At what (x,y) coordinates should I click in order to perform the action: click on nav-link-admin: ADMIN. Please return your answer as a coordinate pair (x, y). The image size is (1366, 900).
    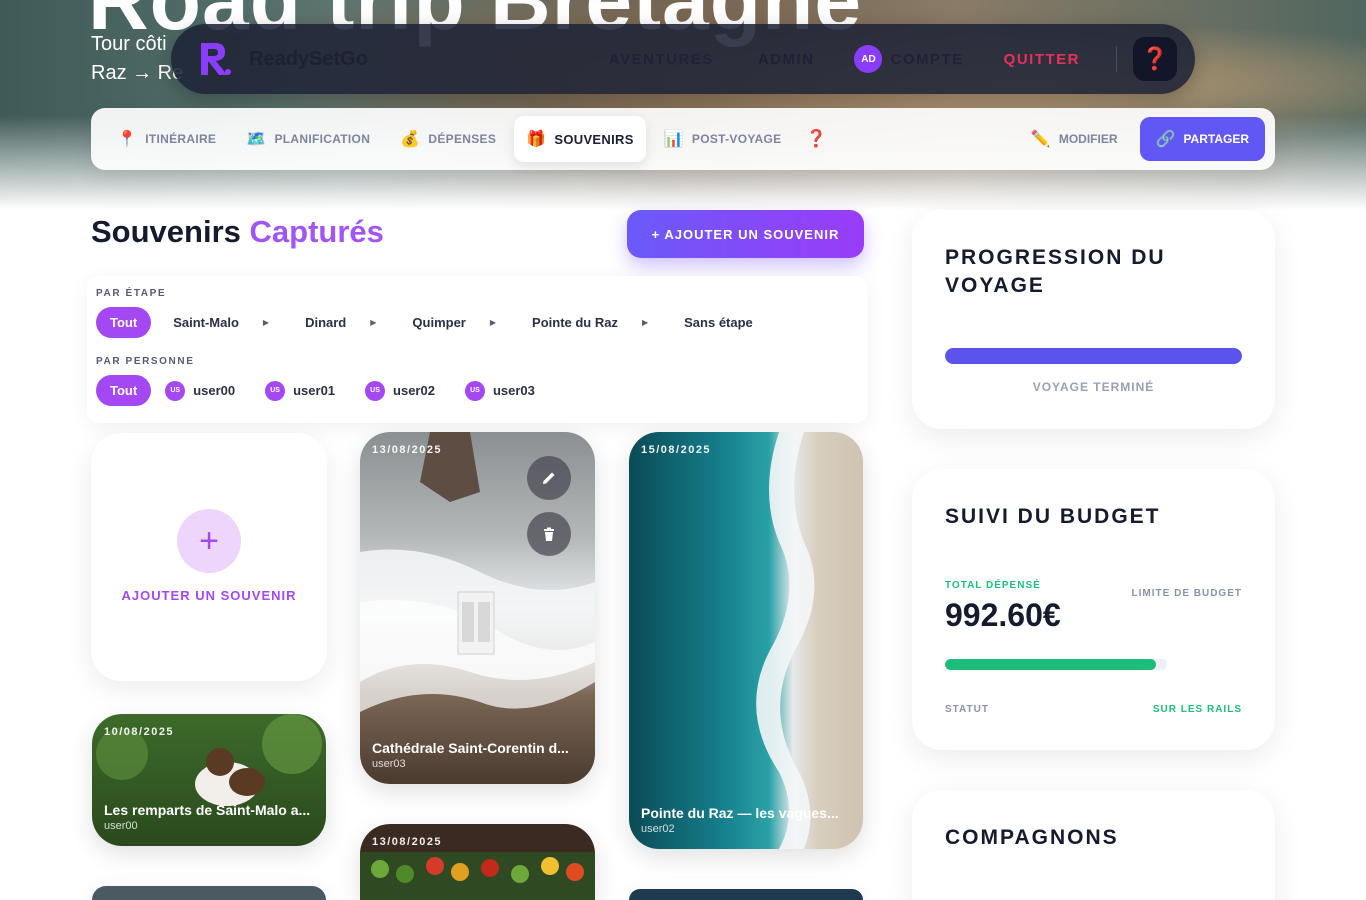
    Looking at the image, I should click on (786, 59).